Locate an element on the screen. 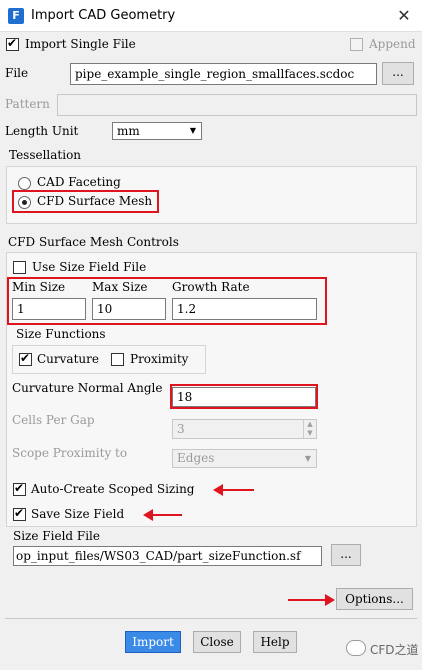 Image resolution: width=422 pixels, height=670 pixels. append-checkbox is located at coordinates (356, 44).